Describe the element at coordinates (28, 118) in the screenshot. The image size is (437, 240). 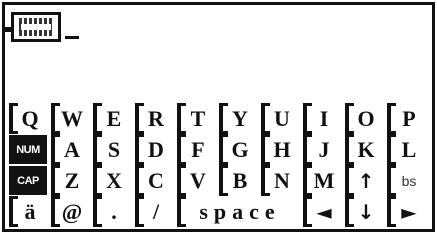
I see `key-q: Q` at that location.